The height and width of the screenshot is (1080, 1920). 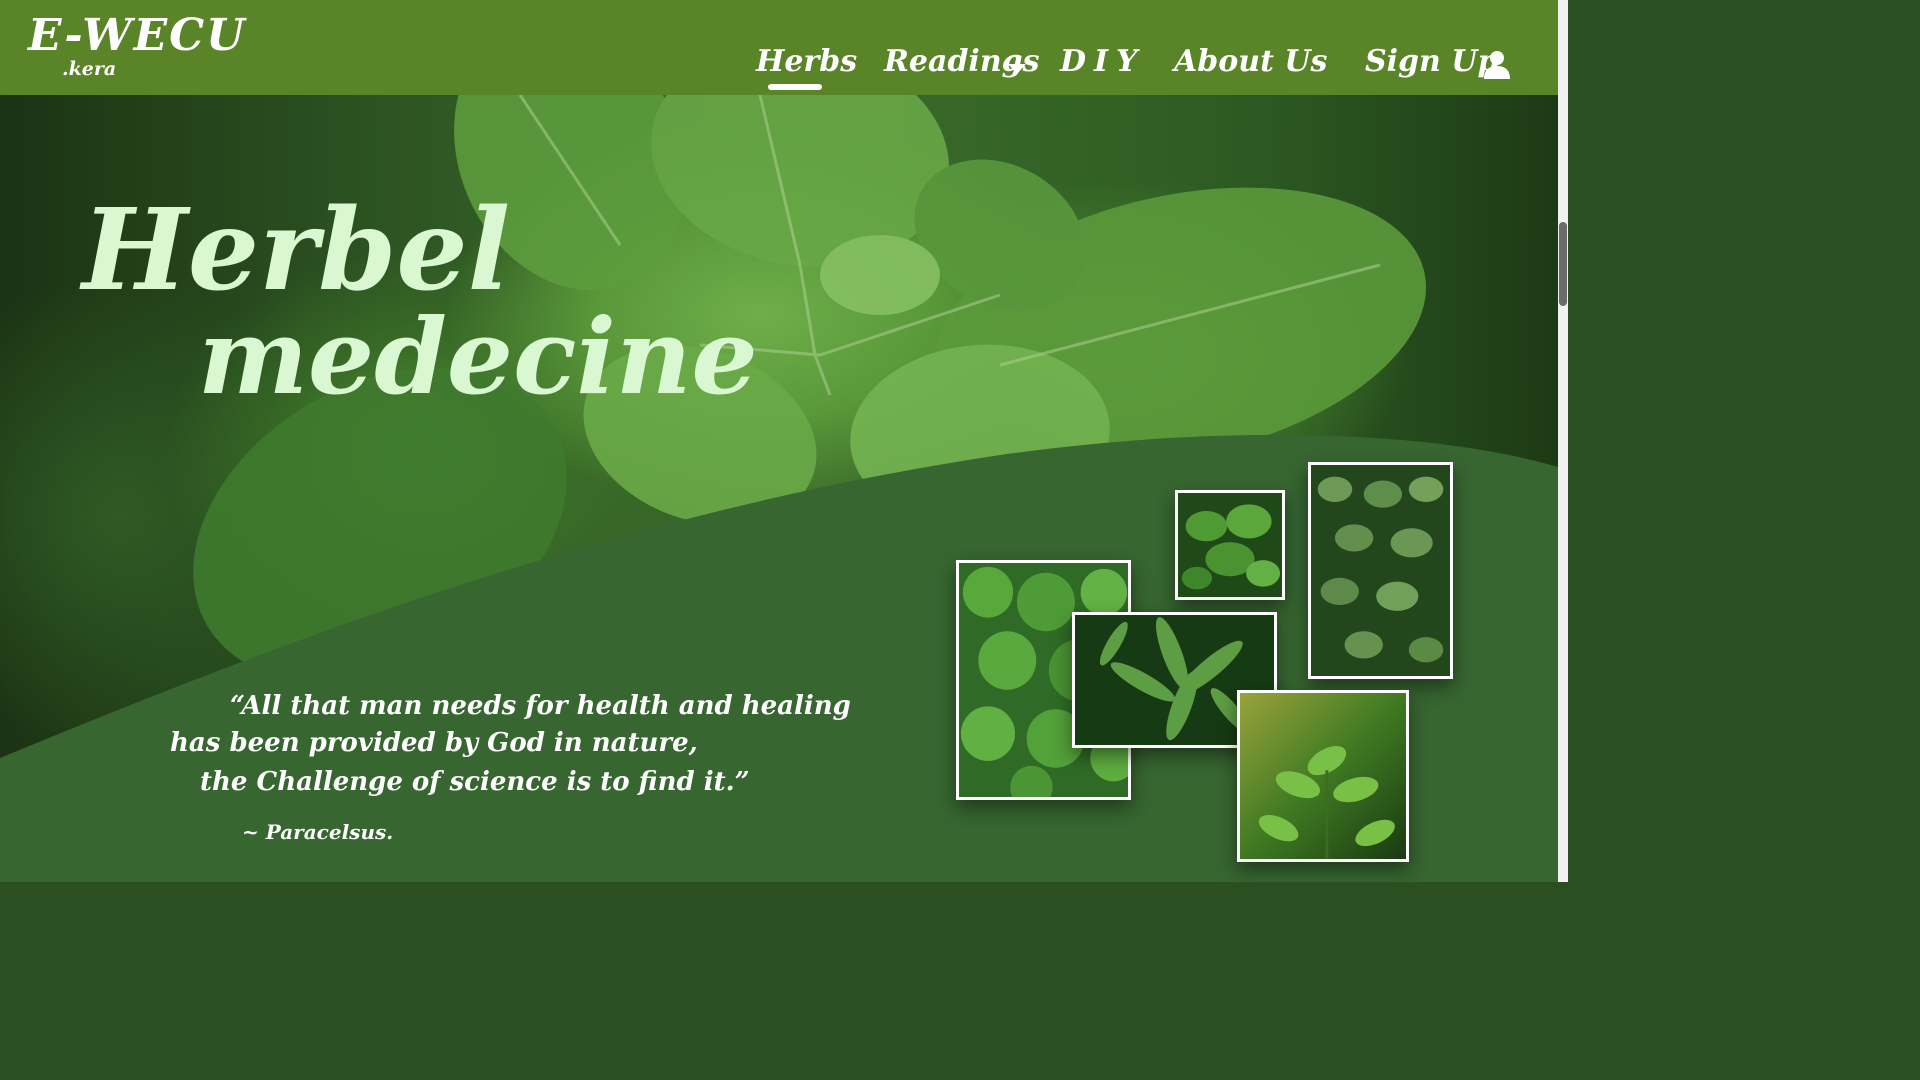 What do you see at coordinates (475, 782) in the screenshot?
I see `quote-line-3: the Challenge of science is to find it.”` at bounding box center [475, 782].